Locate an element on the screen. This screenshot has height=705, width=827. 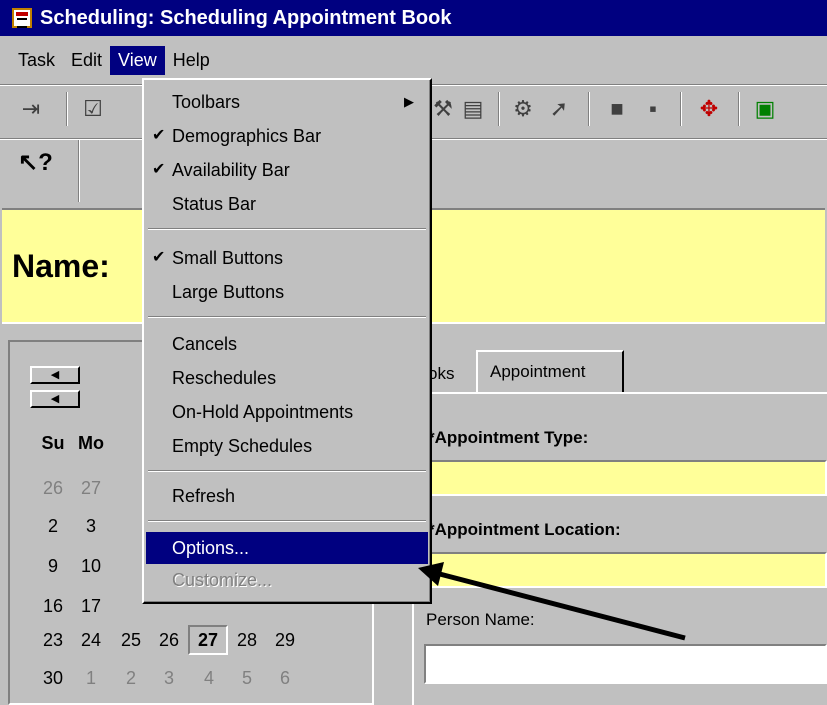
calendar-day: 23 is located at coordinates (53, 640).